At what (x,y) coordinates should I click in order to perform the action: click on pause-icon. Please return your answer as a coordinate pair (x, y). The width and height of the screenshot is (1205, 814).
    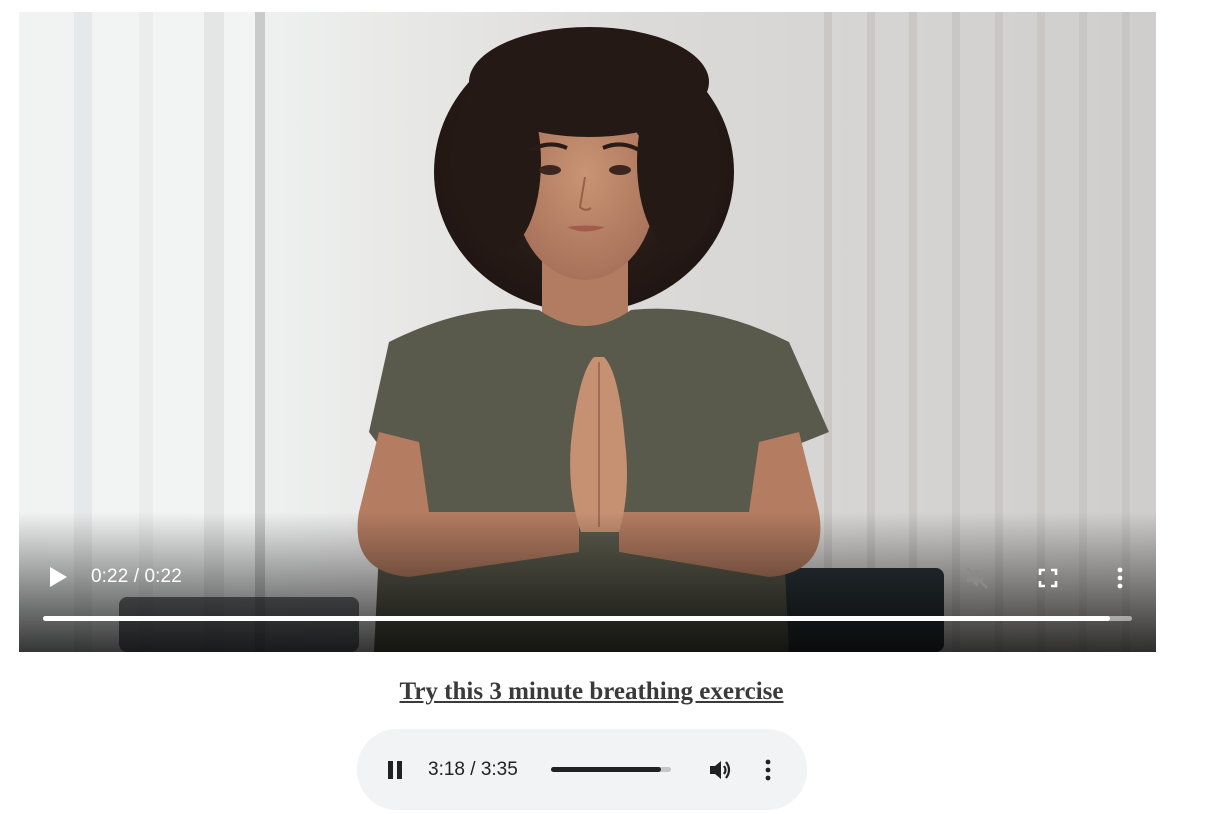
    Looking at the image, I should click on (395, 770).